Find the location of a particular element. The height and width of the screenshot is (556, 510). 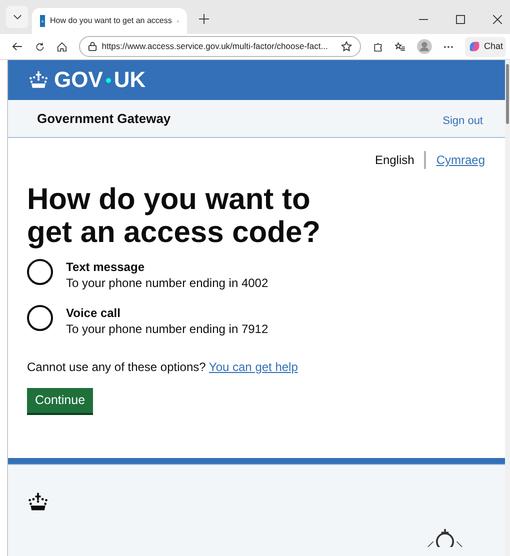

maximize-icon is located at coordinates (460, 19).